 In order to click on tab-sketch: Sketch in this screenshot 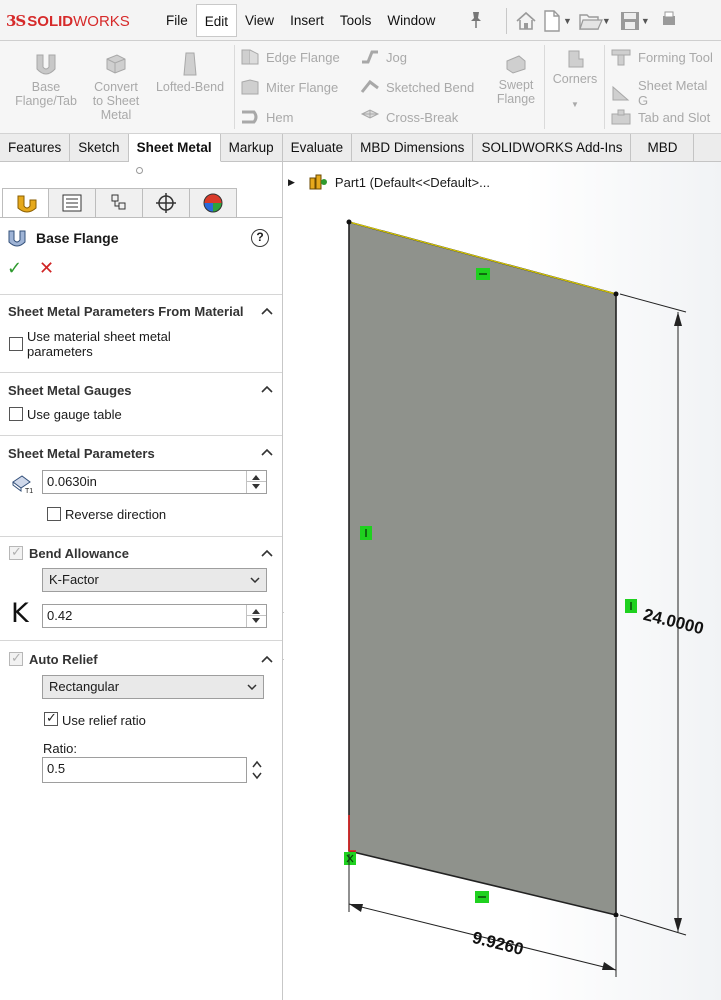, I will do `click(99, 148)`.